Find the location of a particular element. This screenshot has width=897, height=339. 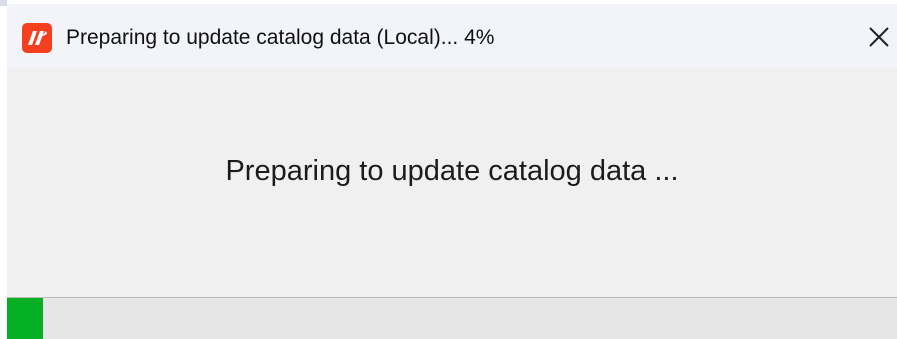

close-icon is located at coordinates (879, 37).